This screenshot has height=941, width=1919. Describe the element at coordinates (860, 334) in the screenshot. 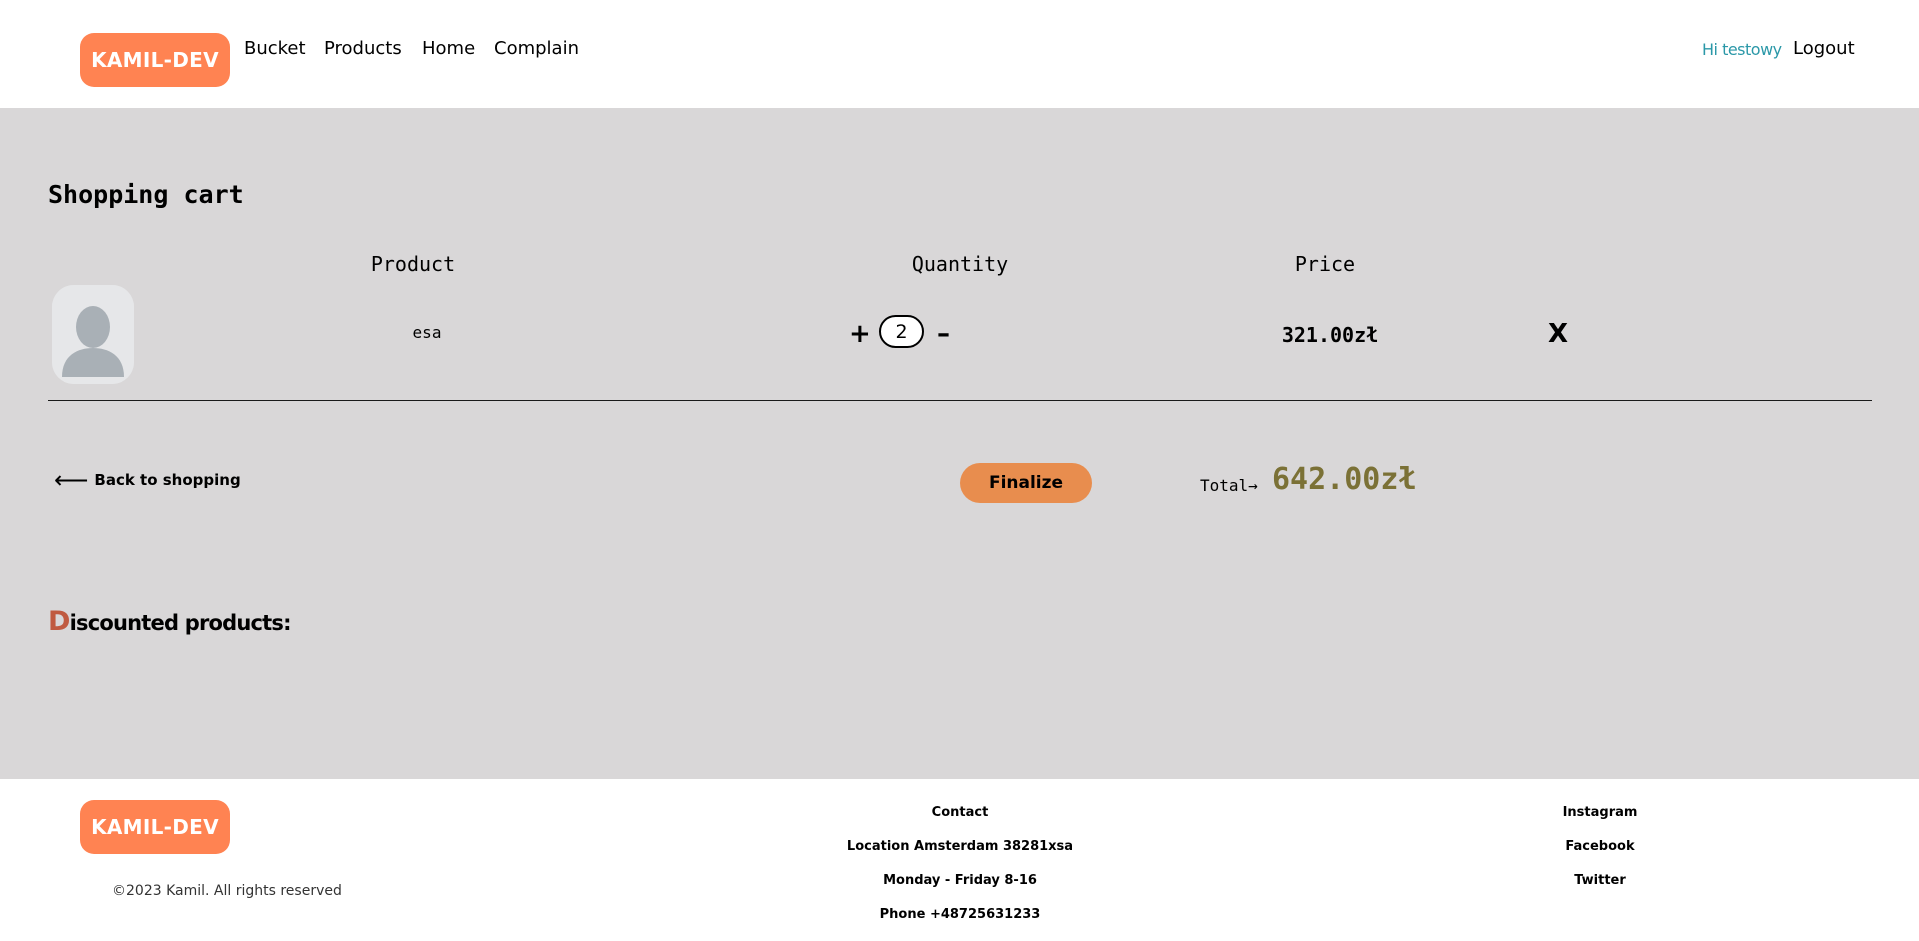

I see `increase-quantity-button: +` at that location.